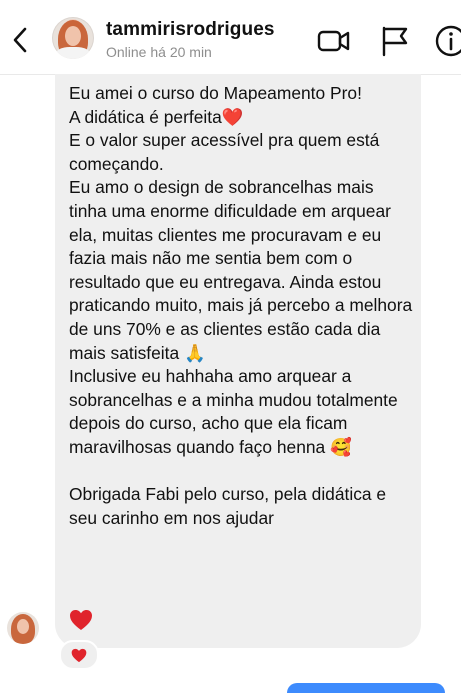 The height and width of the screenshot is (693, 461). I want to click on sender-avatar, so click(23, 628).